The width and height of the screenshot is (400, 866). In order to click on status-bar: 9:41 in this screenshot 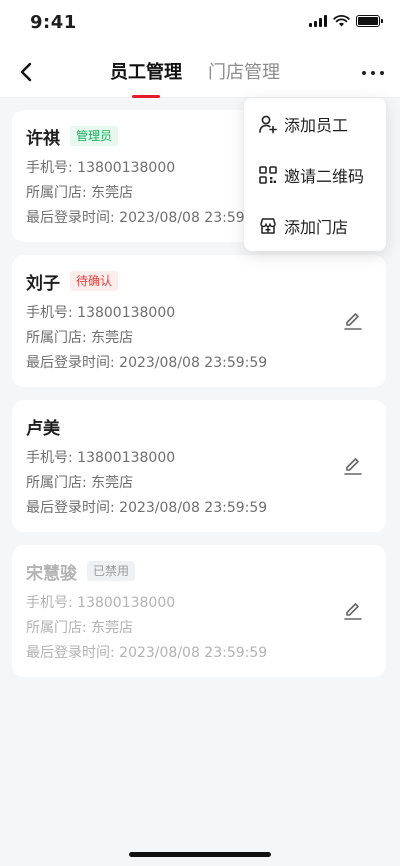, I will do `click(200, 24)`.